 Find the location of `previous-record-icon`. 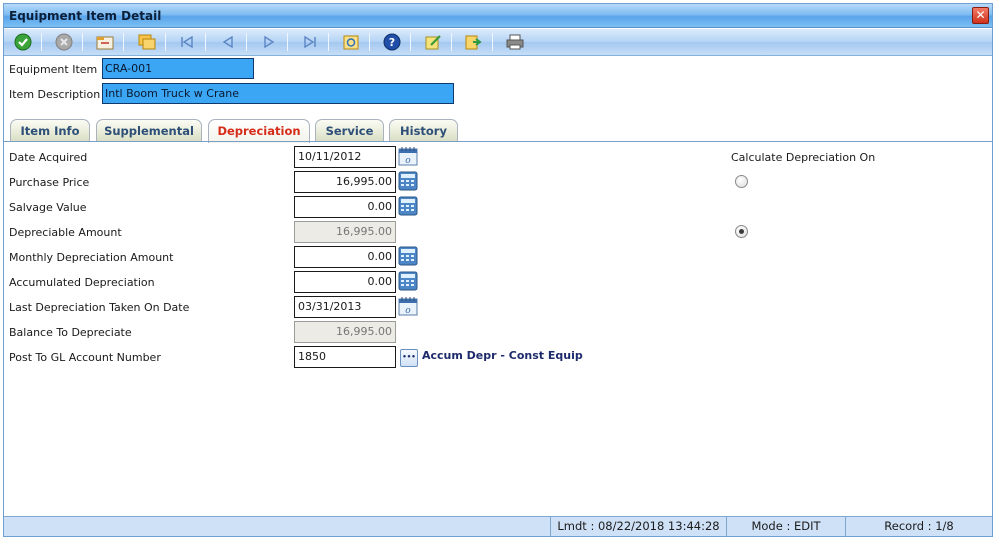

previous-record-icon is located at coordinates (228, 42).